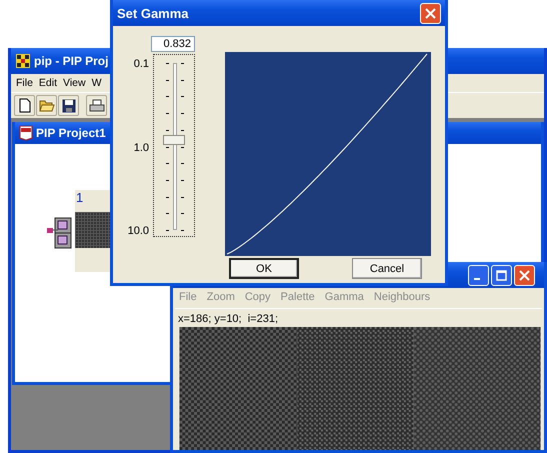 Image resolution: width=547 pixels, height=453 pixels. What do you see at coordinates (68, 105) in the screenshot?
I see `save-icon` at bounding box center [68, 105].